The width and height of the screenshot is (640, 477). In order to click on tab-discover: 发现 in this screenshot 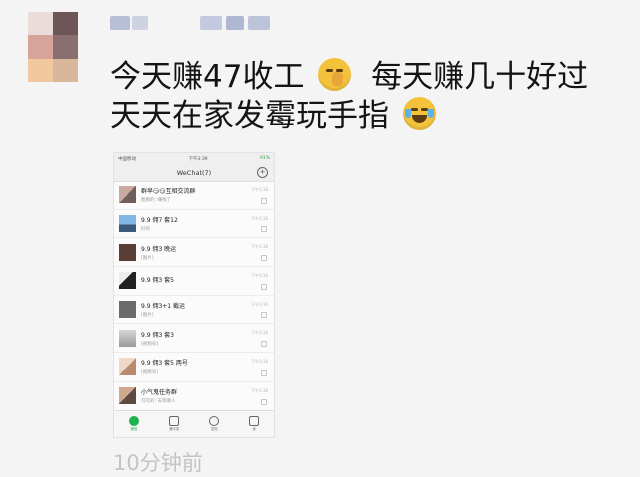, I will do `click(214, 424)`.